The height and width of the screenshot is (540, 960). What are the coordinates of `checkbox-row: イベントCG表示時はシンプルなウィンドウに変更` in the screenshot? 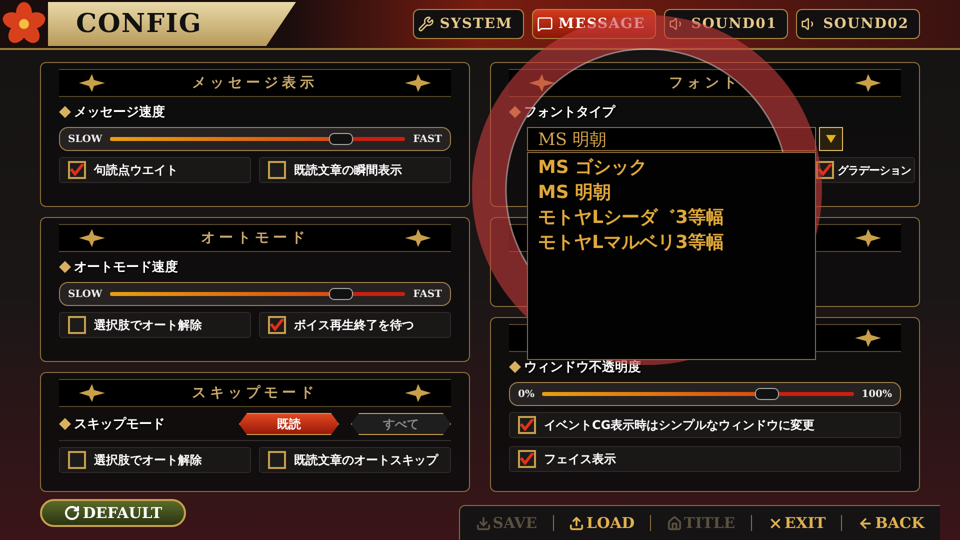 It's located at (705, 425).